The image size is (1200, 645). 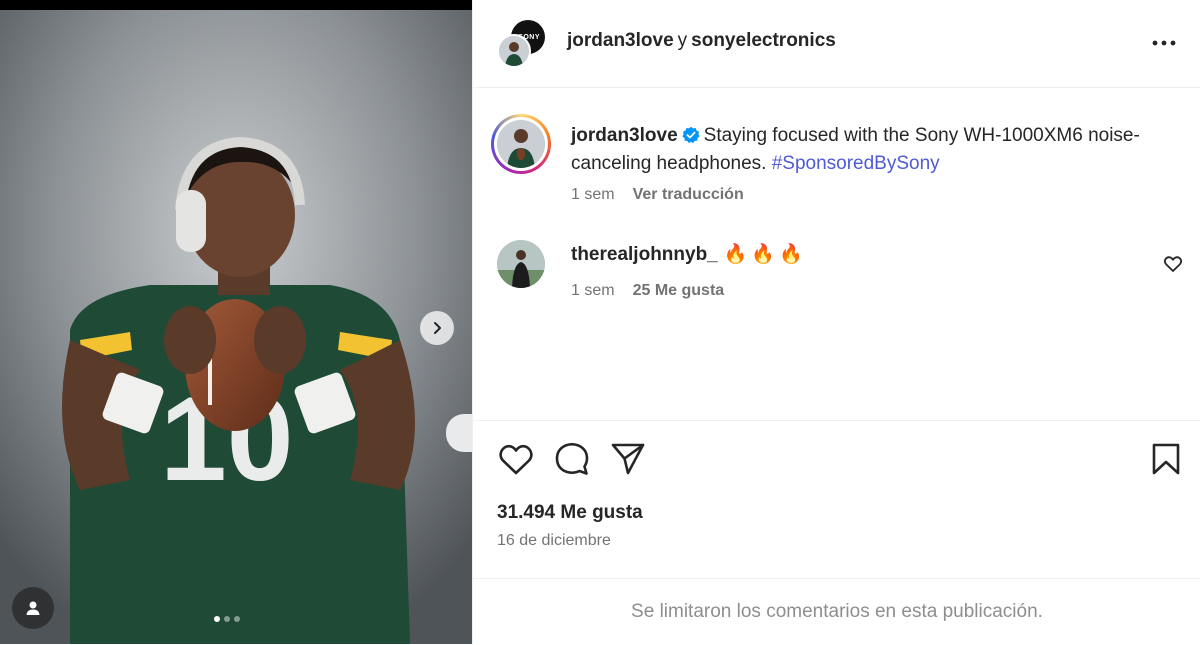 I want to click on comment-body: 🔥🔥🔥, so click(x=765, y=254).